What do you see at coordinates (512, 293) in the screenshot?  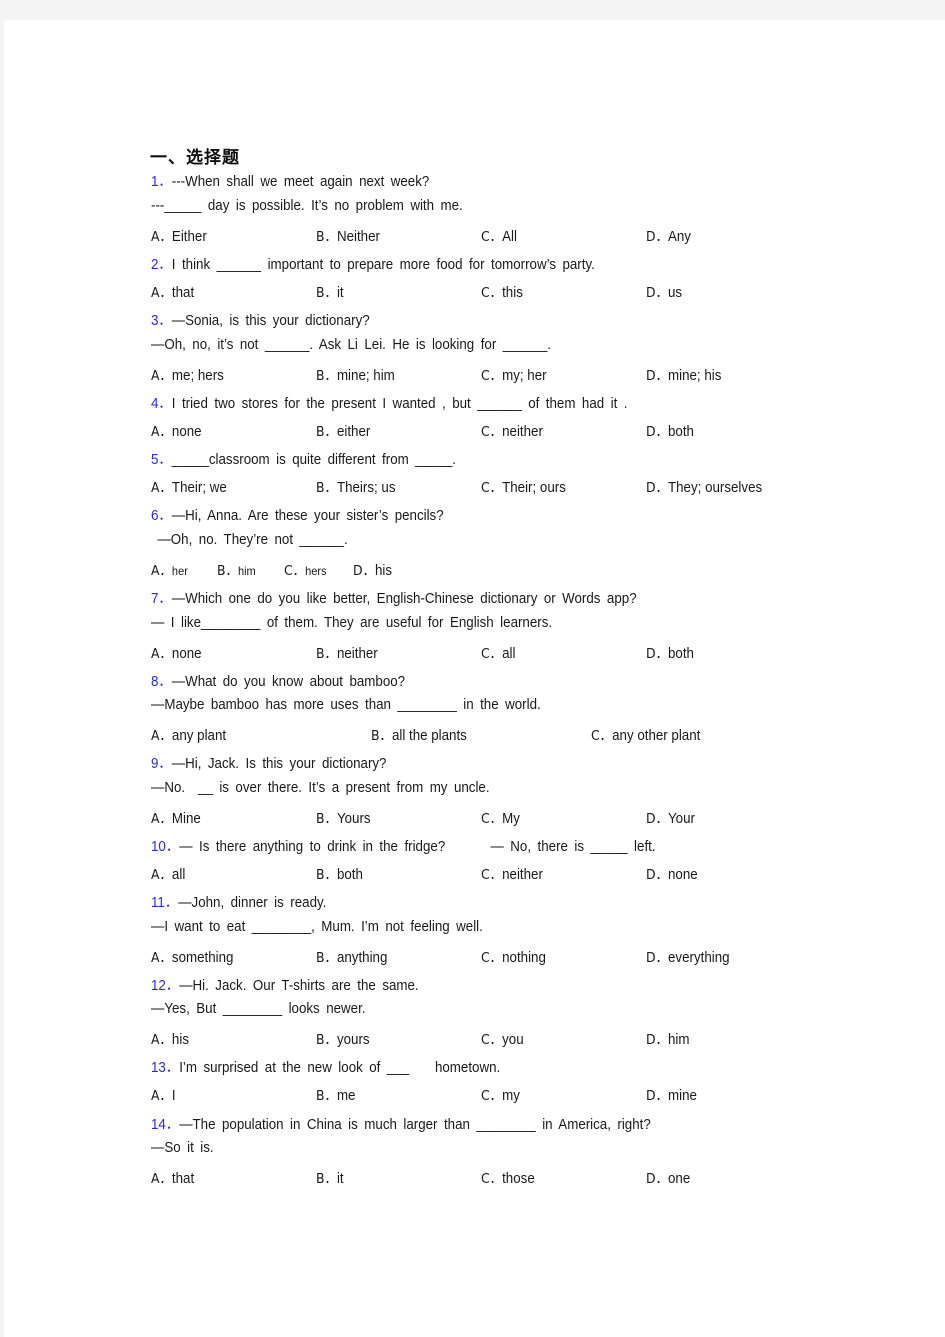 I see `option-text: this` at bounding box center [512, 293].